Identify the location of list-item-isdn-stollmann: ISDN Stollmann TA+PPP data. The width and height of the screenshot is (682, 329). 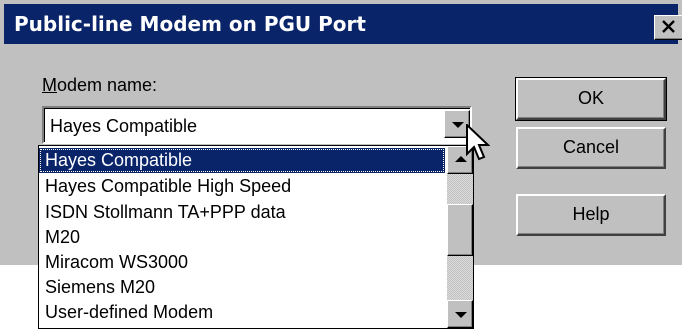
(242, 212).